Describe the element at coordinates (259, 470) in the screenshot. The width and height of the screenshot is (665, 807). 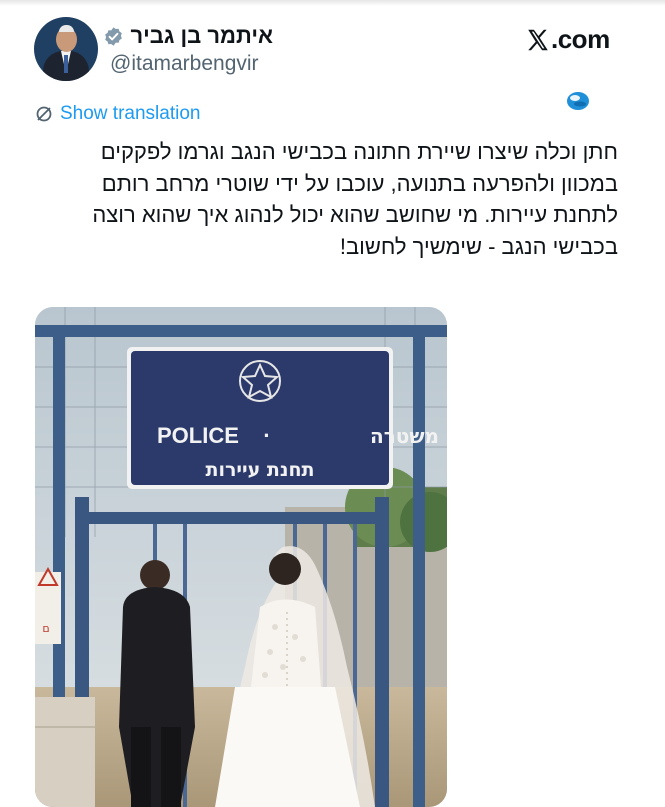
I see `sign-station-he: תחנת עיירות` at that location.